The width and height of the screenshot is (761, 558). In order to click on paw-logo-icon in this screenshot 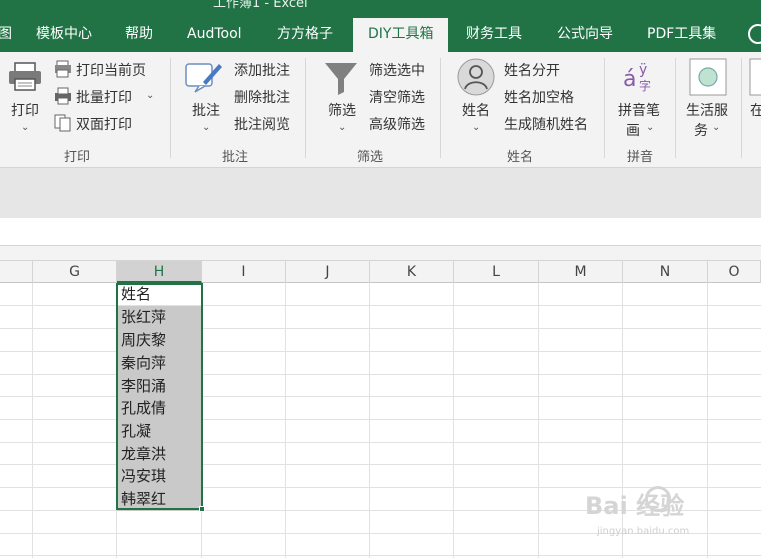, I will do `click(658, 499)`.